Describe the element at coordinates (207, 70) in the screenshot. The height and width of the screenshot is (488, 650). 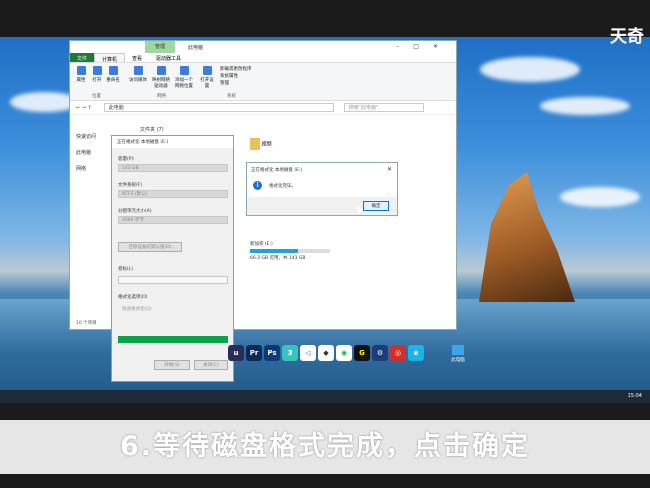
I see `gear-icon` at that location.